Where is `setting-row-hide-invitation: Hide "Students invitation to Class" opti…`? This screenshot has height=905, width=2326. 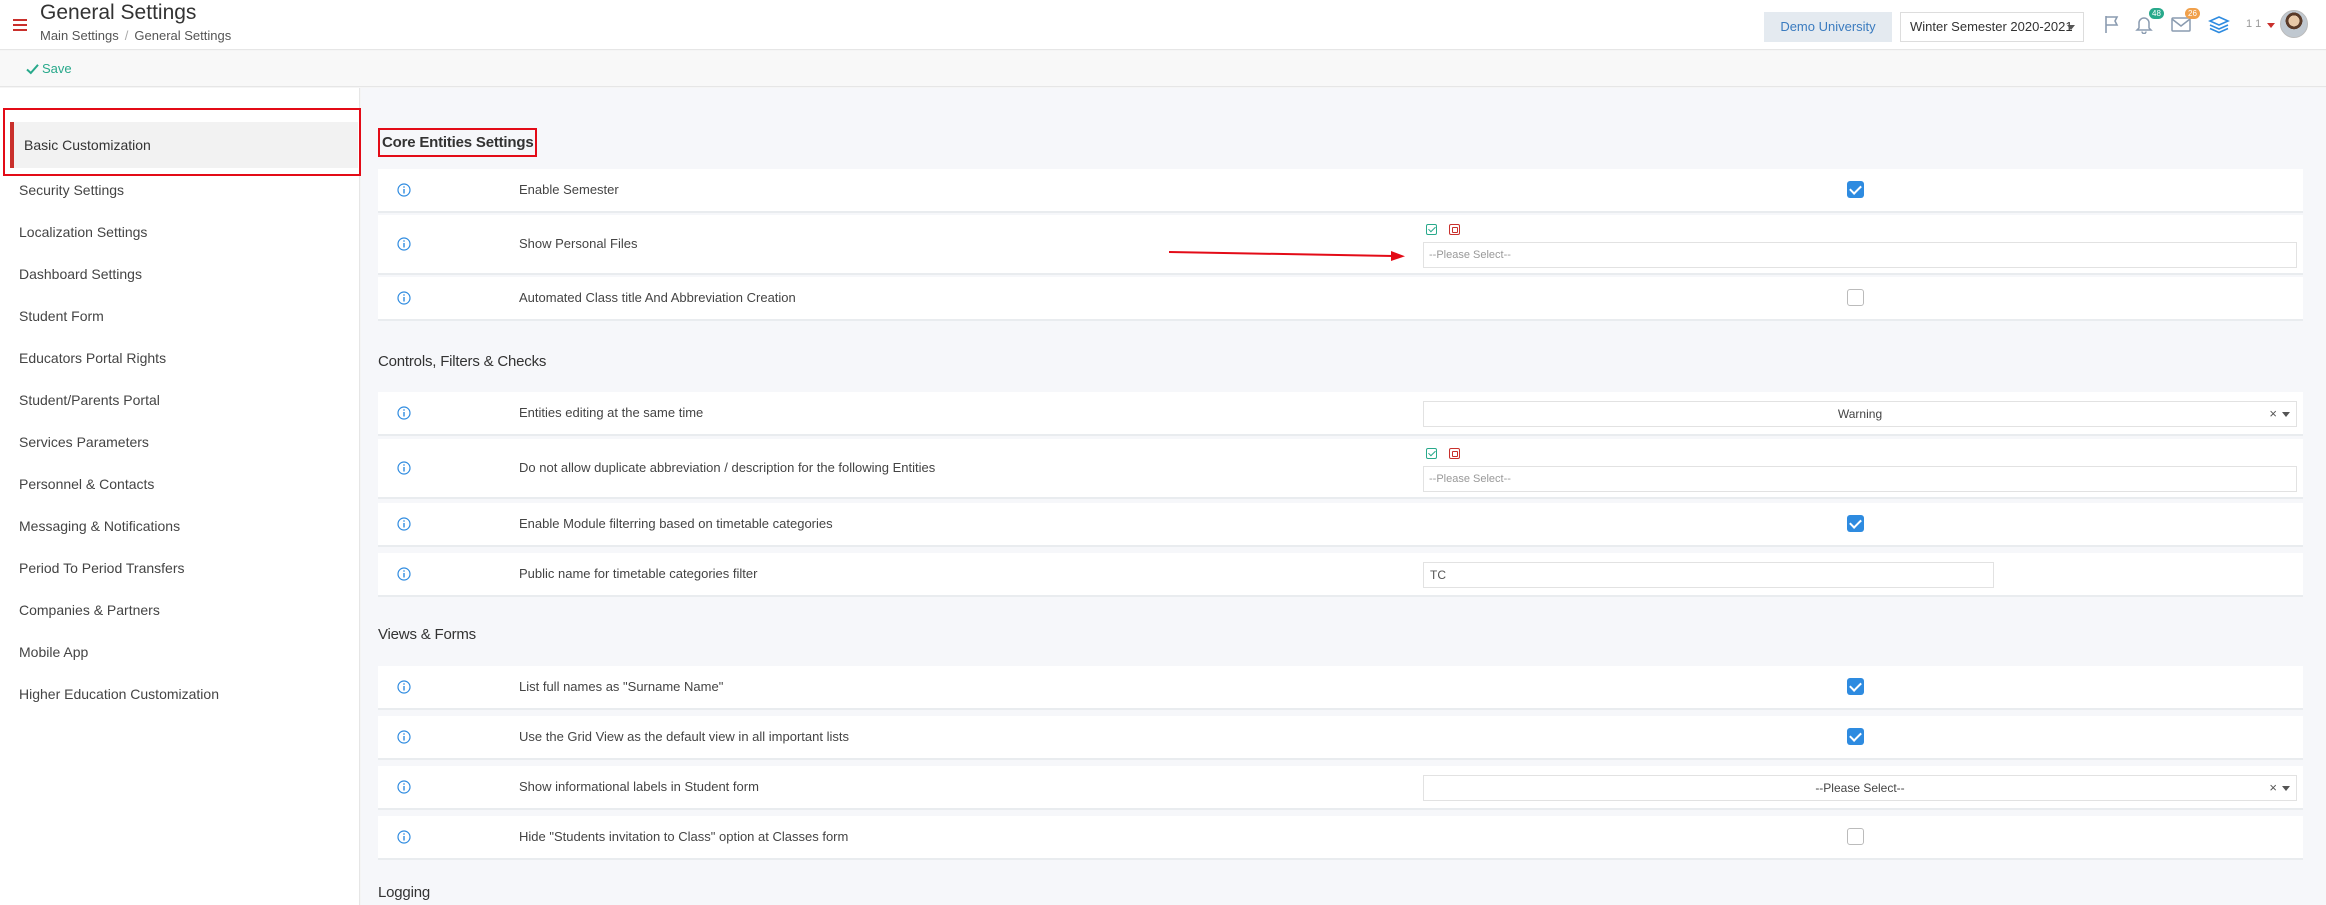 setting-row-hide-invitation: Hide "Students invitation to Class" opti… is located at coordinates (1340, 838).